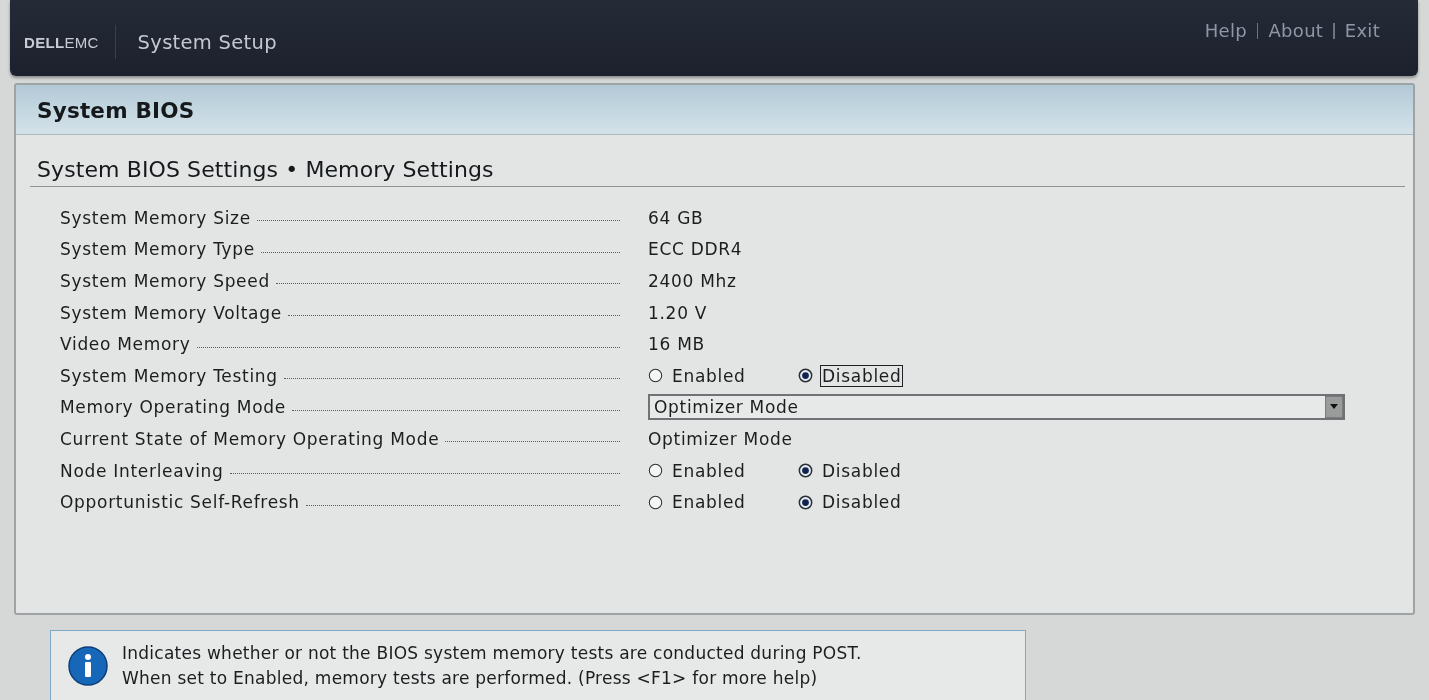  I want to click on app-title: System Setup, so click(207, 42).